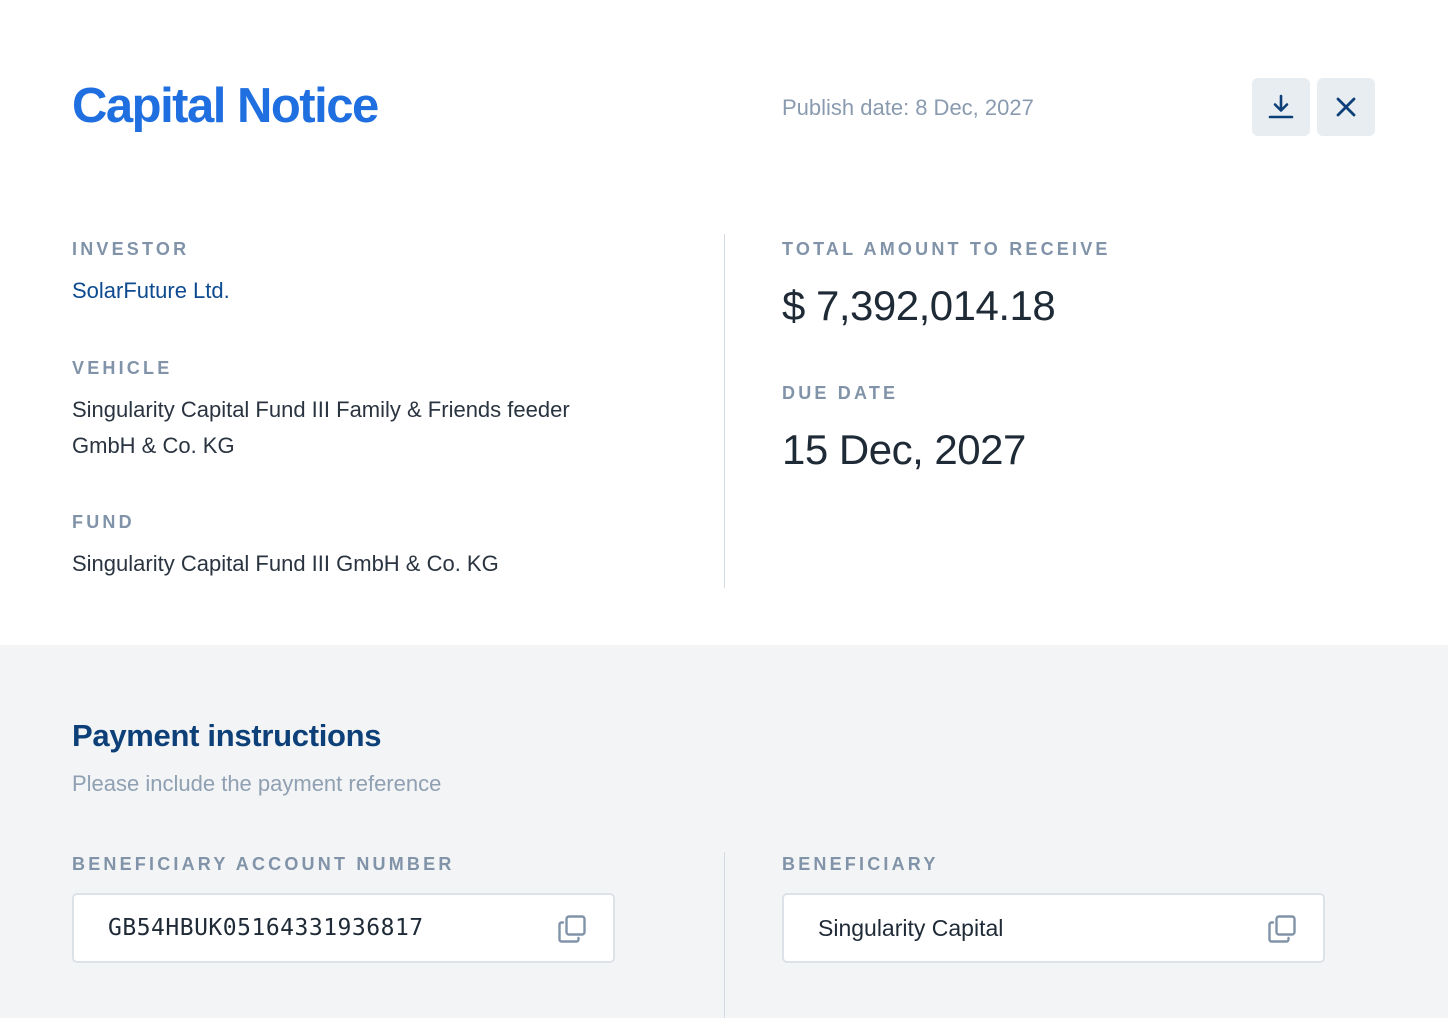 The width and height of the screenshot is (1448, 1018). Describe the element at coordinates (257, 783) in the screenshot. I see `payment-instructions-subtitle: Please include the payment reference` at that location.